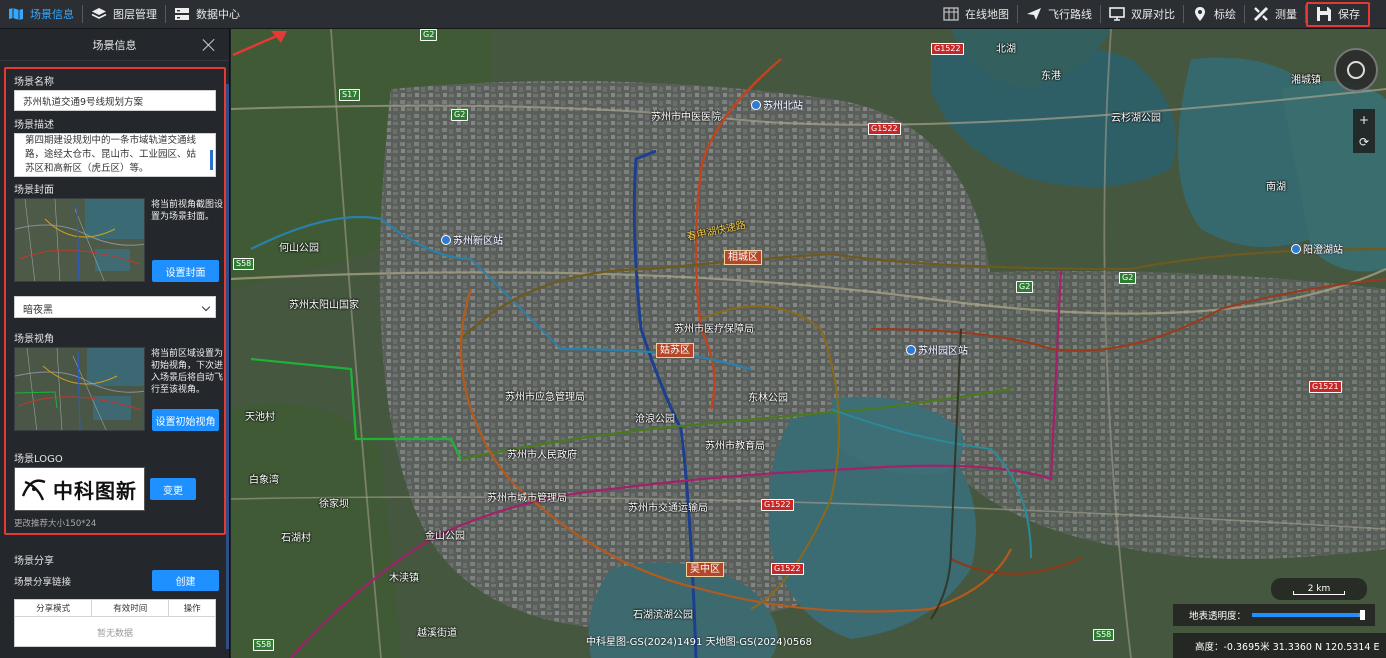 The image size is (1386, 658). Describe the element at coordinates (1319, 589) in the screenshot. I see `scale-bar: 2 km` at that location.